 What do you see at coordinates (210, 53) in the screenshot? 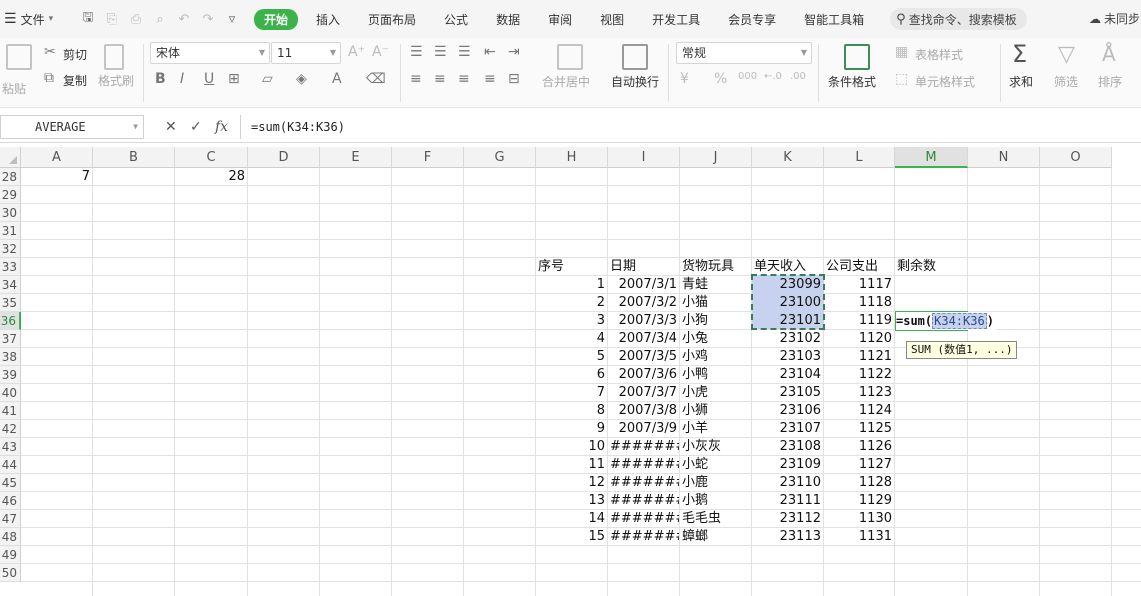
I see `font-name-select: 宋体 ▼` at bounding box center [210, 53].